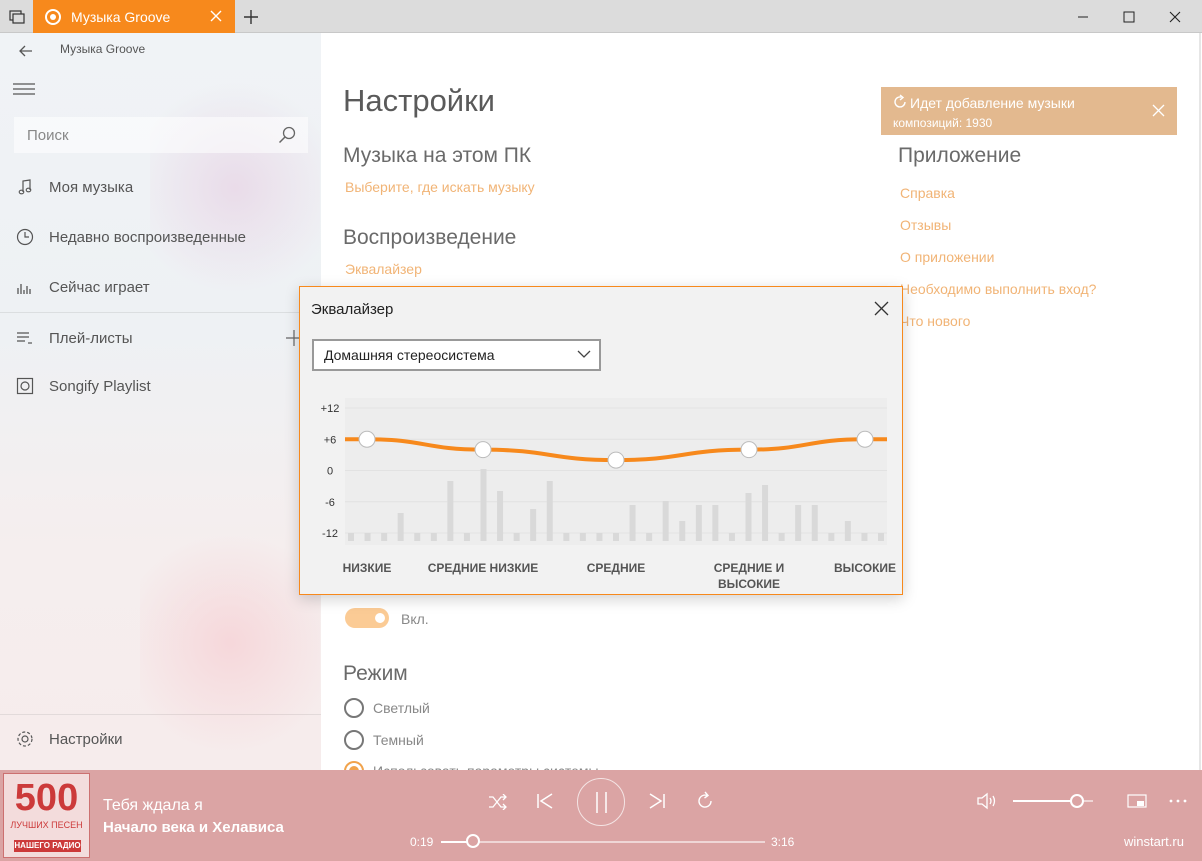  Describe the element at coordinates (354, 765) in the screenshot. I see `system-mode-radio` at that location.